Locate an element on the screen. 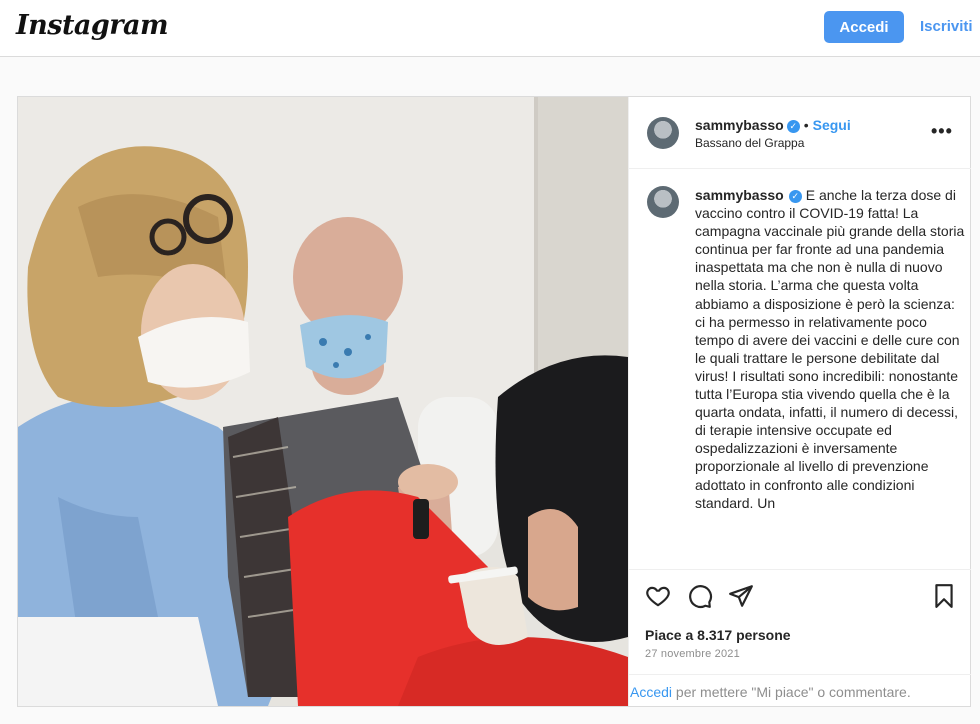  signup-link: Iscriviti is located at coordinates (946, 26).